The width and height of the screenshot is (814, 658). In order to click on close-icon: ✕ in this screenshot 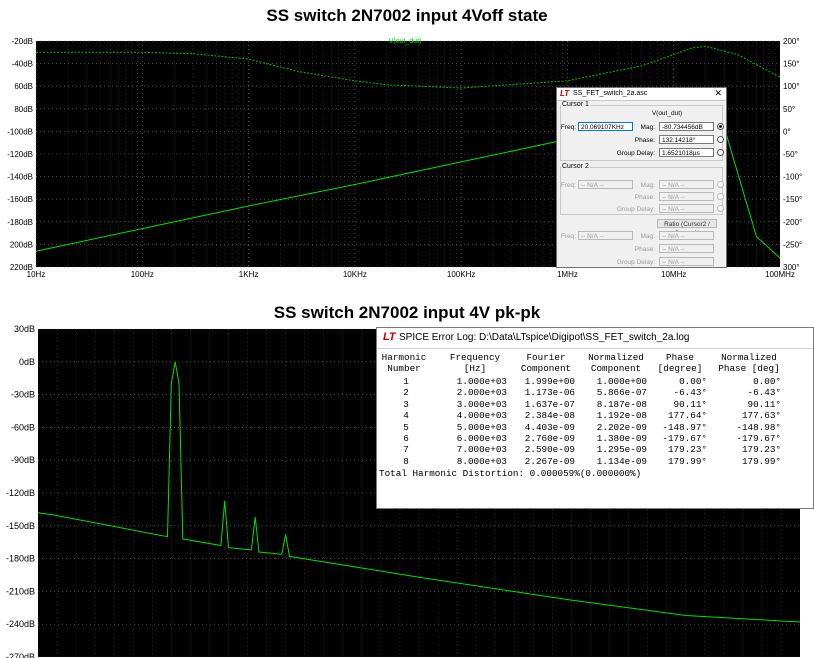, I will do `click(718, 93)`.